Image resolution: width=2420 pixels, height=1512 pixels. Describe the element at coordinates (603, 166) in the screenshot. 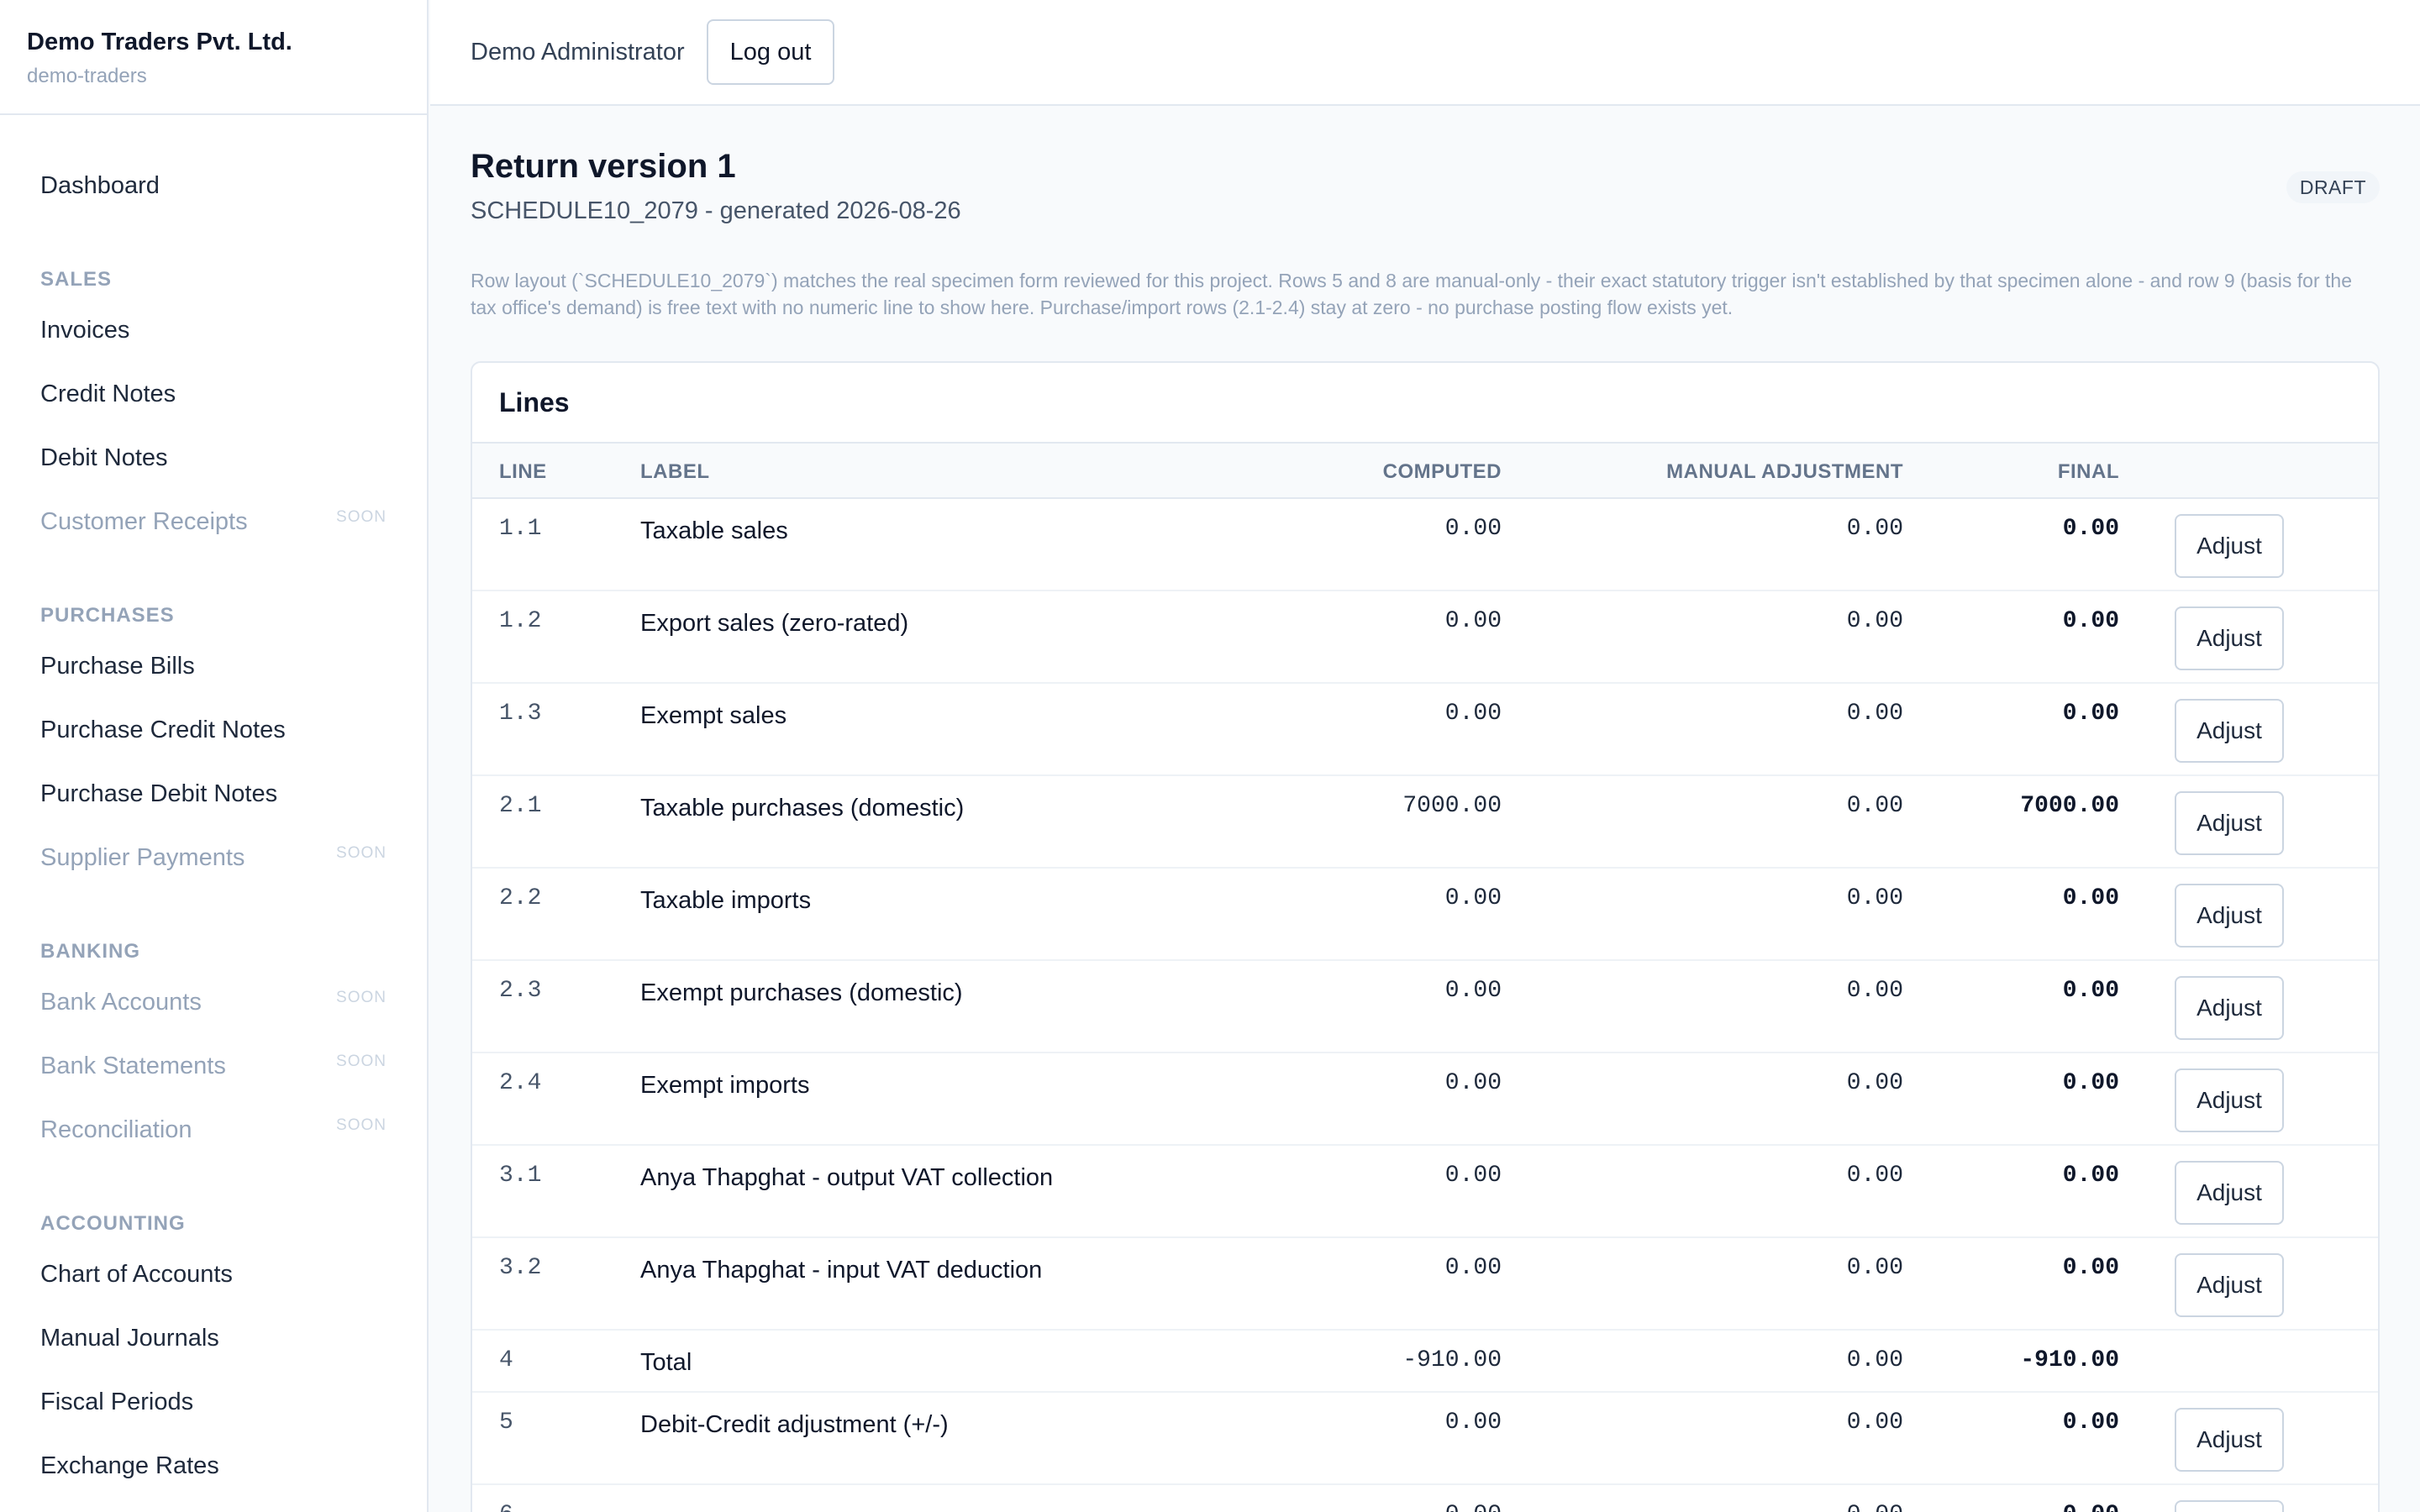

I see `page-title: Return version 1` at that location.